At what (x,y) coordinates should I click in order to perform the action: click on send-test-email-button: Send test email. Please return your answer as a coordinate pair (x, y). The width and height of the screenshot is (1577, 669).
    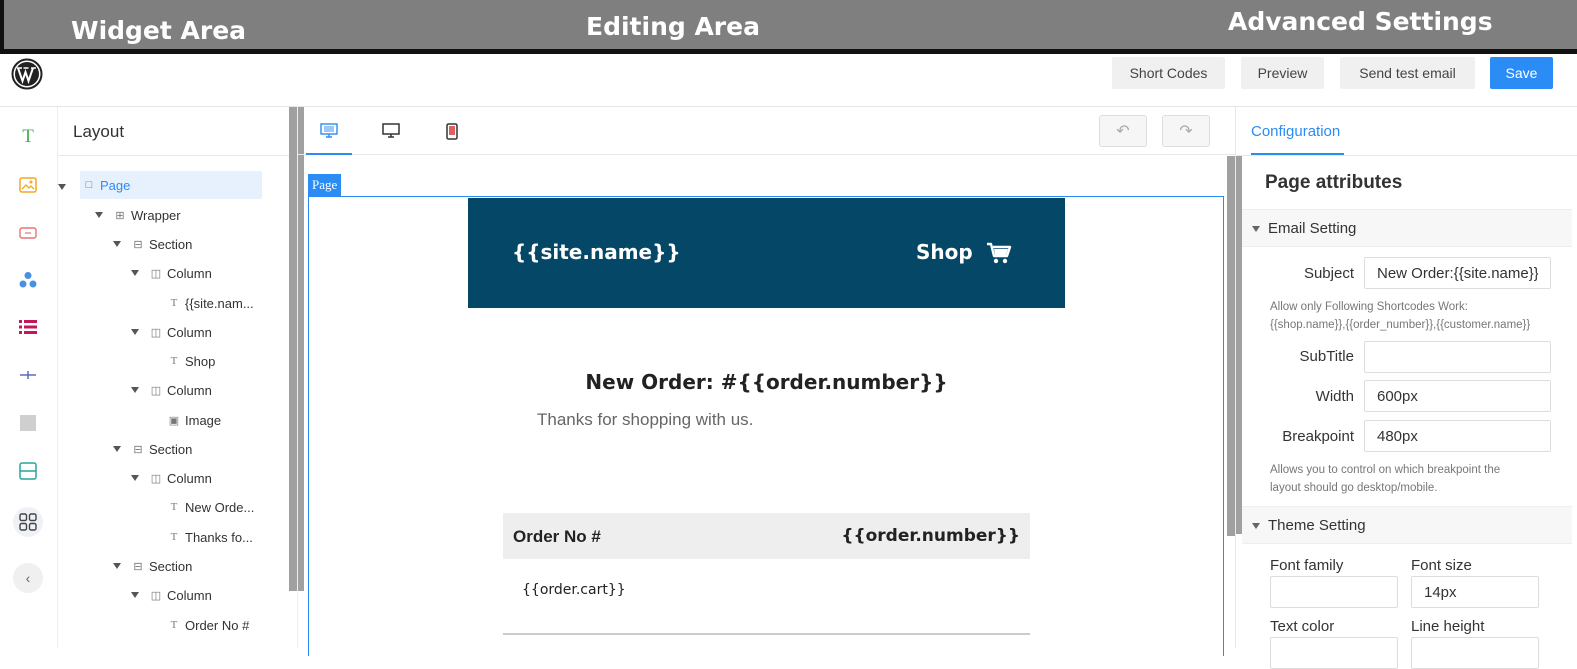
    Looking at the image, I should click on (1407, 73).